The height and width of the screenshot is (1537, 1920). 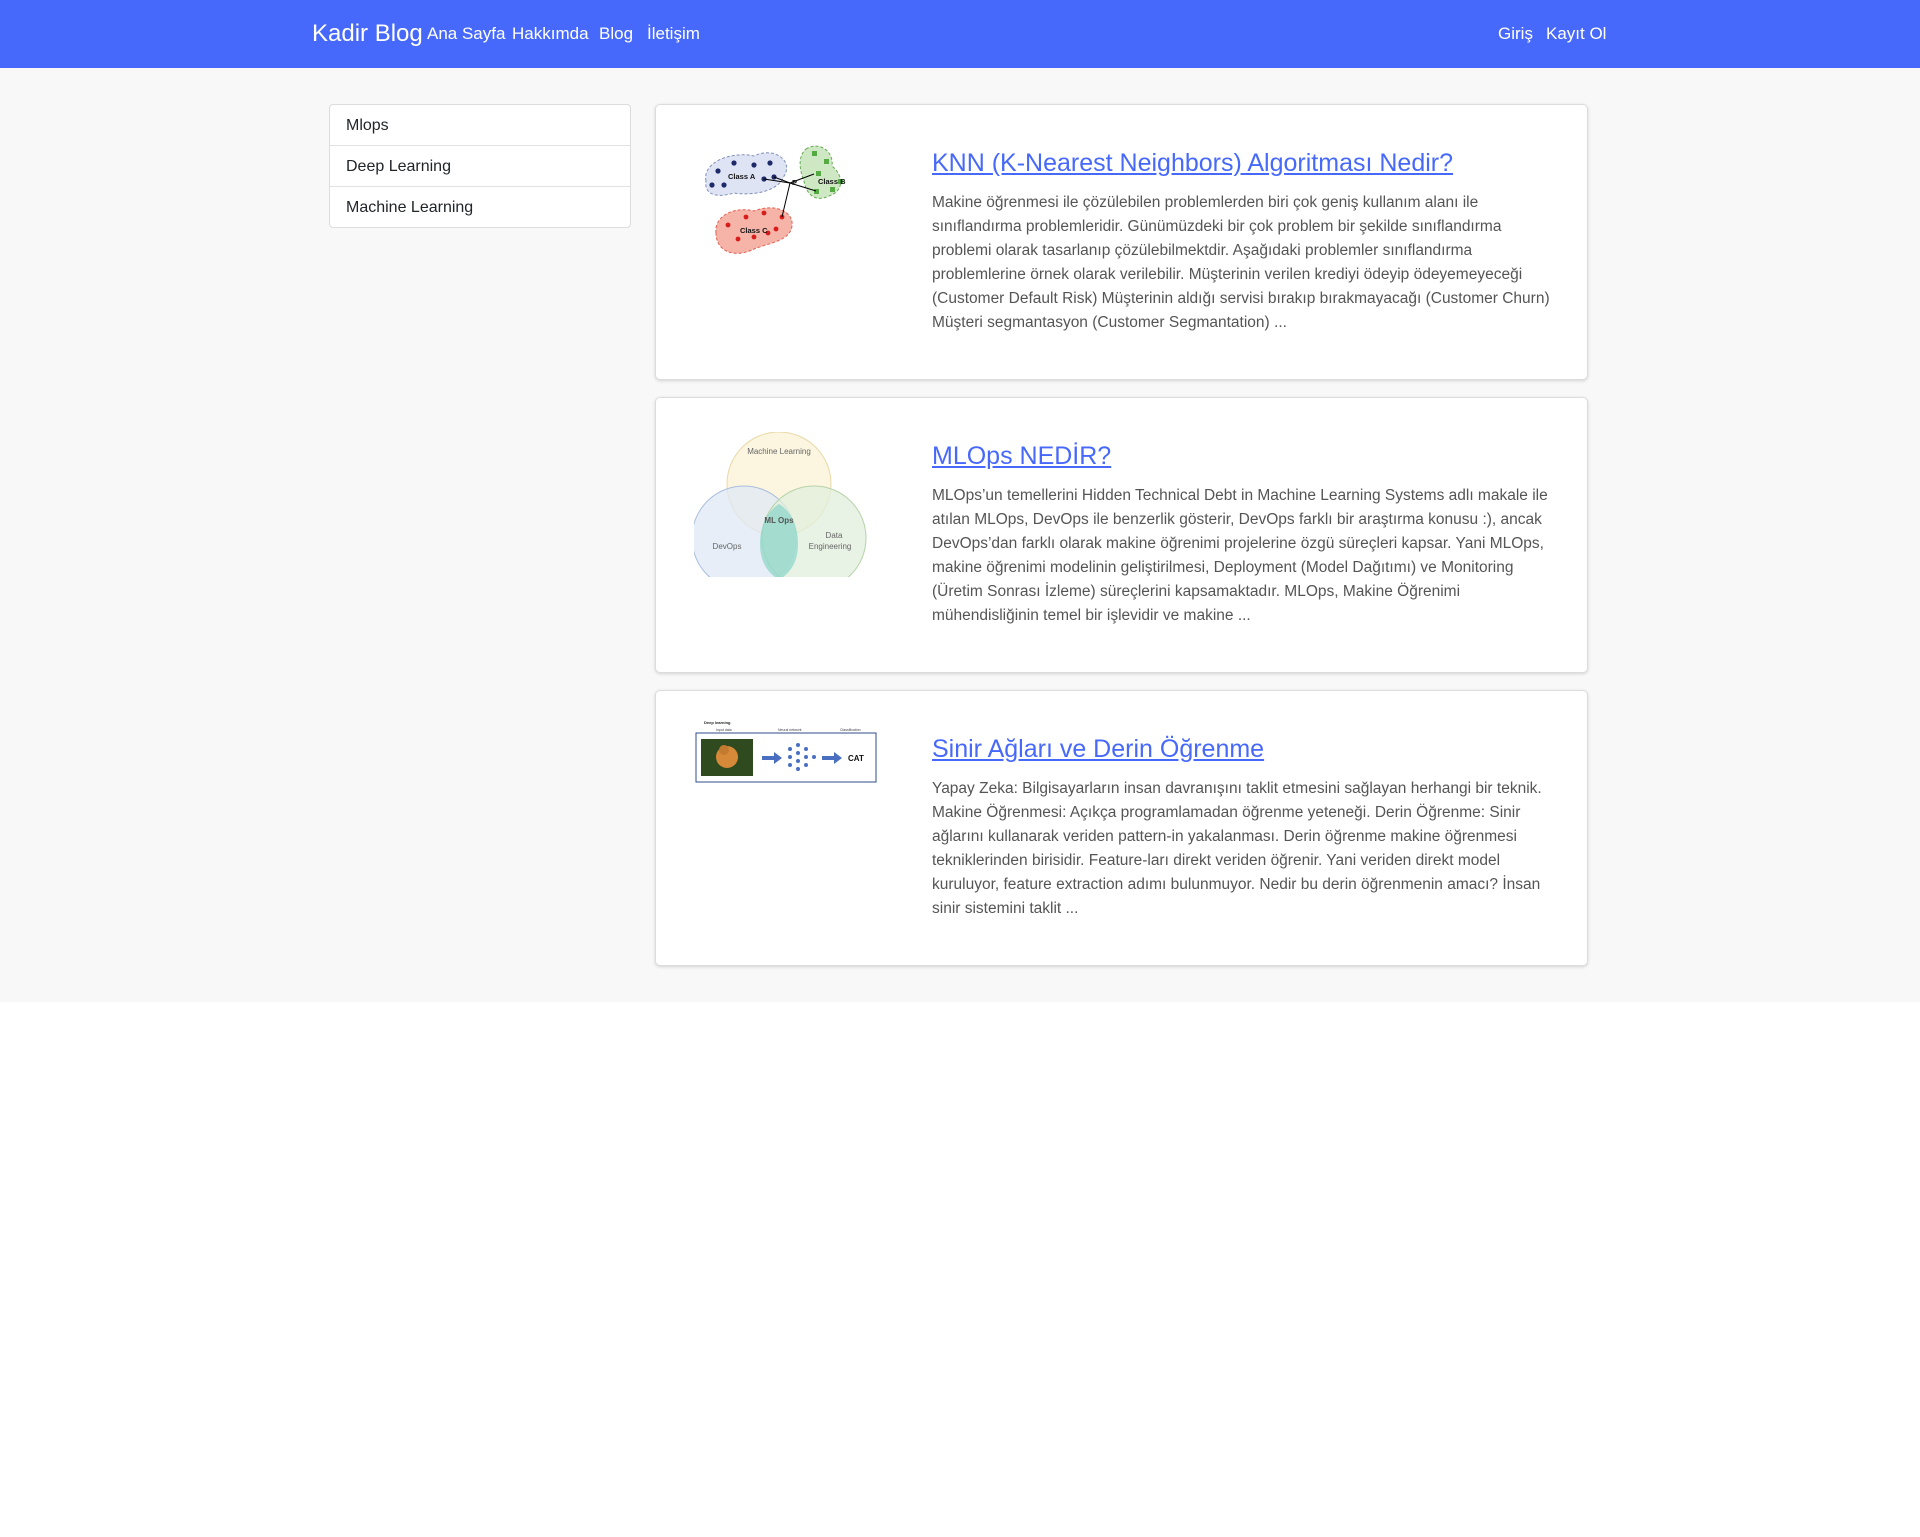 I want to click on nav-link-blog: Blog, so click(x=616, y=34).